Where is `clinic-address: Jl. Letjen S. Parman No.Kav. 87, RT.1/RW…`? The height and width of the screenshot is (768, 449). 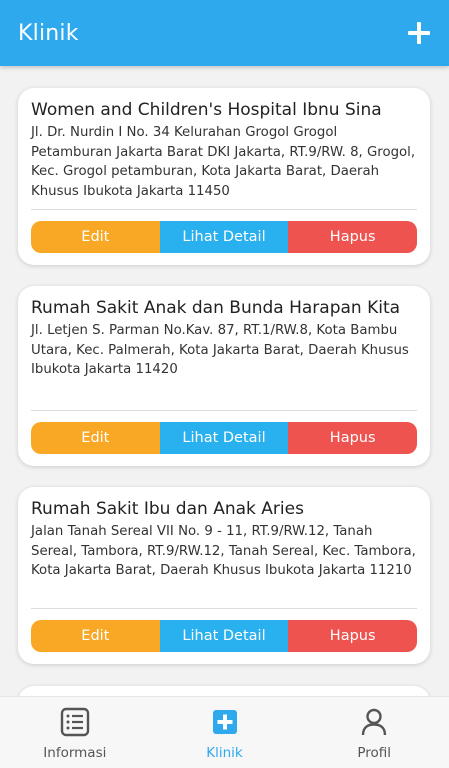
clinic-address: Jl. Letjen S. Parman No.Kav. 87, RT.1/RW… is located at coordinates (220, 350).